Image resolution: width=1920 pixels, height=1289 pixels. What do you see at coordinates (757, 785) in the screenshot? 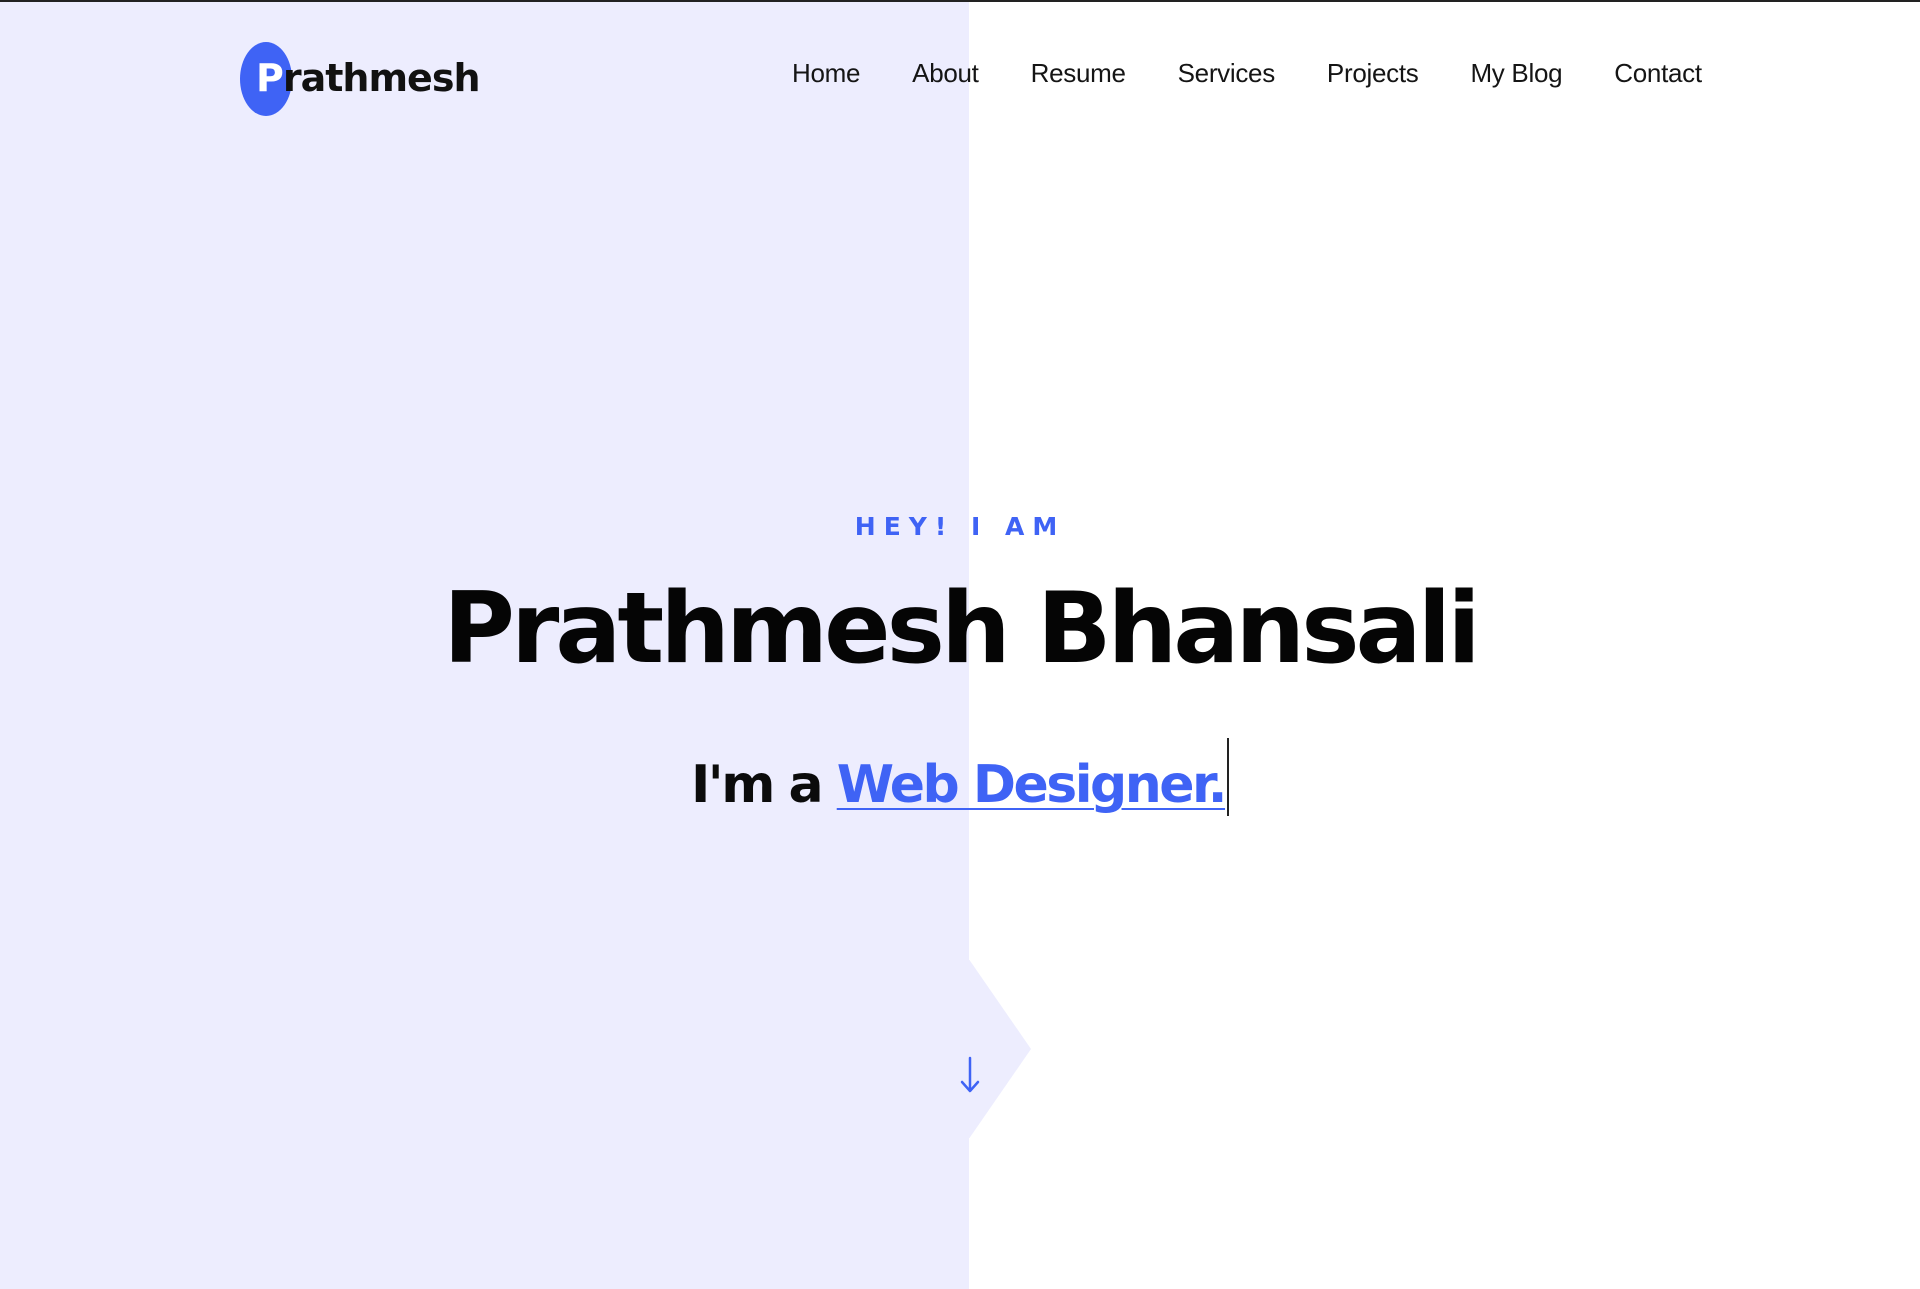
I see `hero-role-prefix: I'm a` at bounding box center [757, 785].